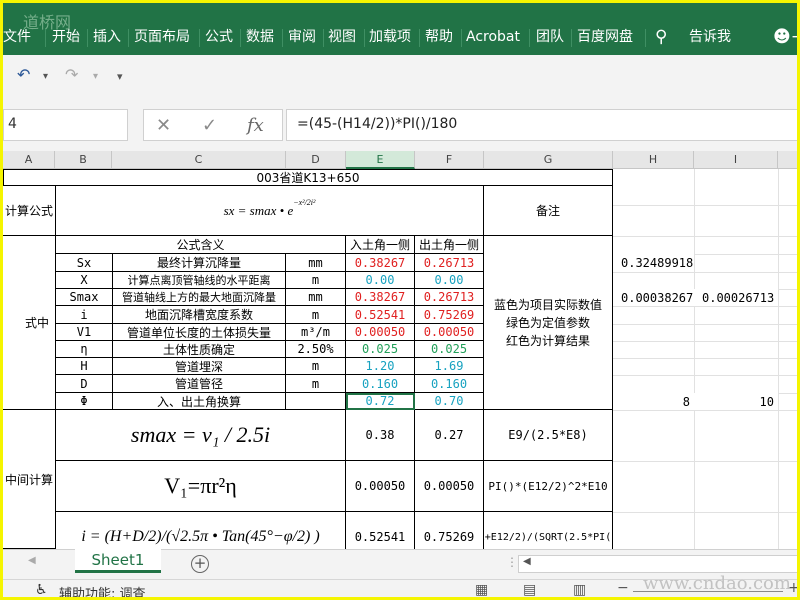 This screenshot has width=800, height=600. I want to click on column-header-c: C, so click(199, 160).